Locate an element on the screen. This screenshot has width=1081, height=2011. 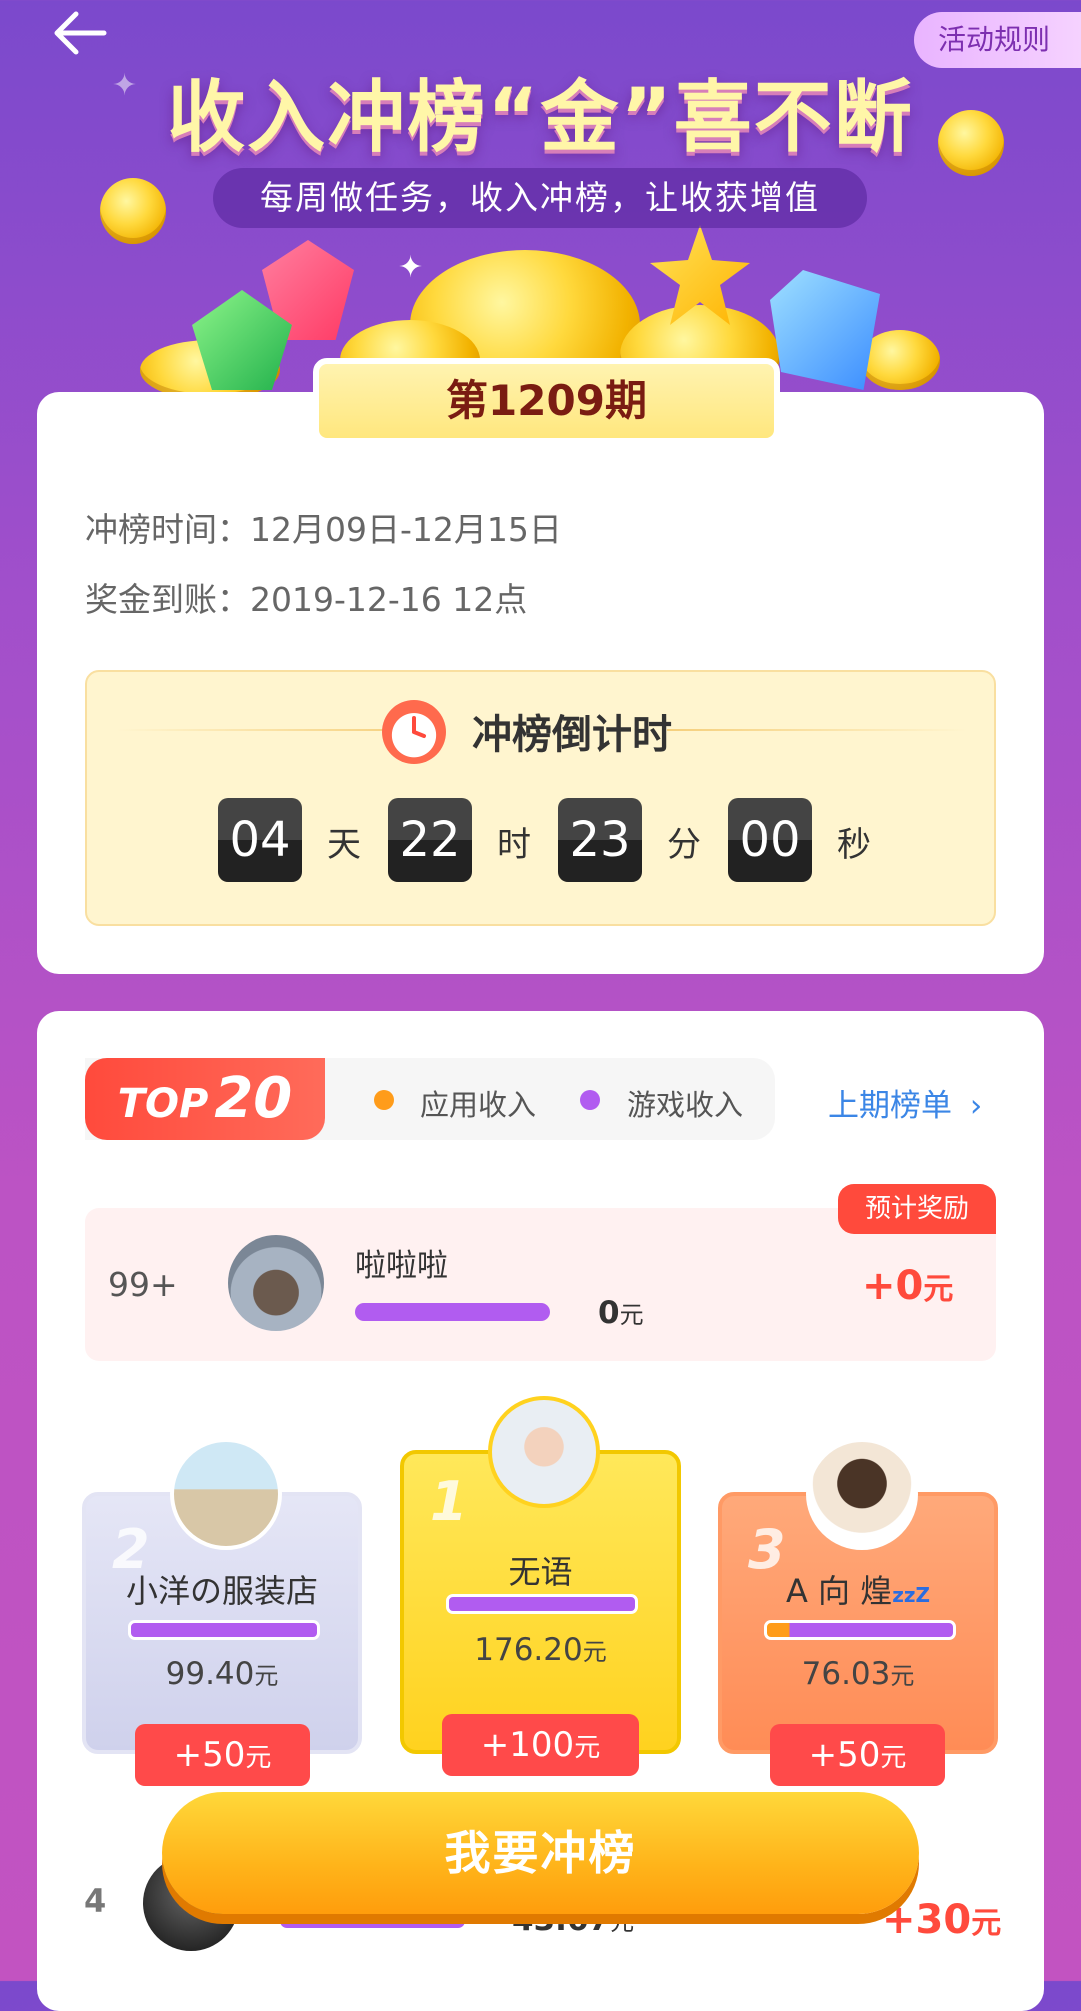
countdown-title: 冲榜倒计时 is located at coordinates (572, 735).